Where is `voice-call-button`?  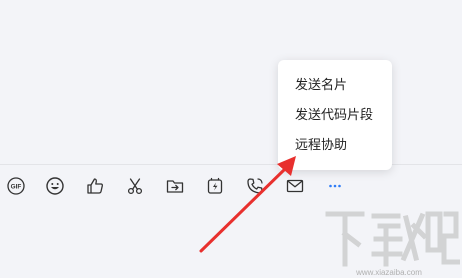 voice-call-button is located at coordinates (255, 186).